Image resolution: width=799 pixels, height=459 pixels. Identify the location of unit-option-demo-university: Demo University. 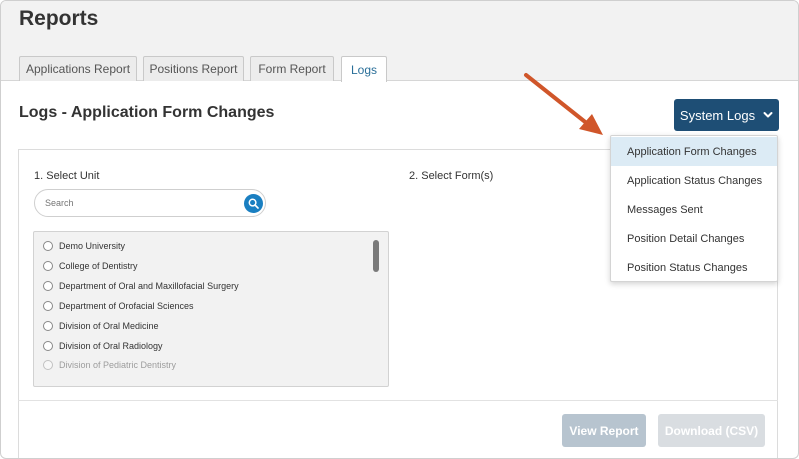
(84, 246).